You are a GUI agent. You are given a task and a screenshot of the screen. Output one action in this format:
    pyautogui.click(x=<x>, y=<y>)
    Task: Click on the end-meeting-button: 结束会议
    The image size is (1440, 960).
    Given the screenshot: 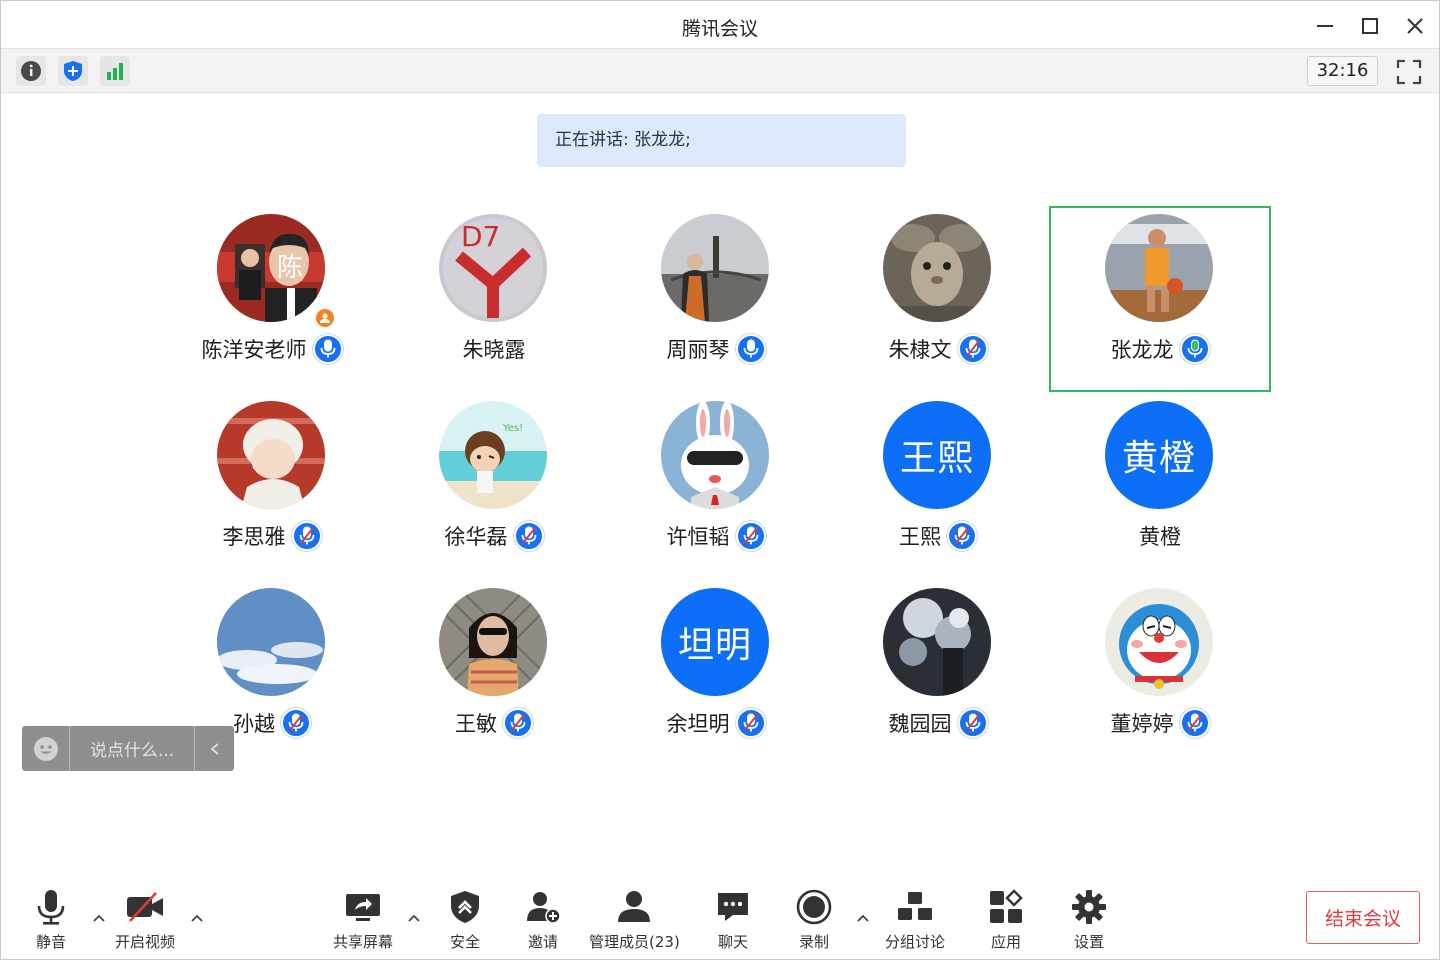 What is the action you would take?
    pyautogui.click(x=1363, y=917)
    